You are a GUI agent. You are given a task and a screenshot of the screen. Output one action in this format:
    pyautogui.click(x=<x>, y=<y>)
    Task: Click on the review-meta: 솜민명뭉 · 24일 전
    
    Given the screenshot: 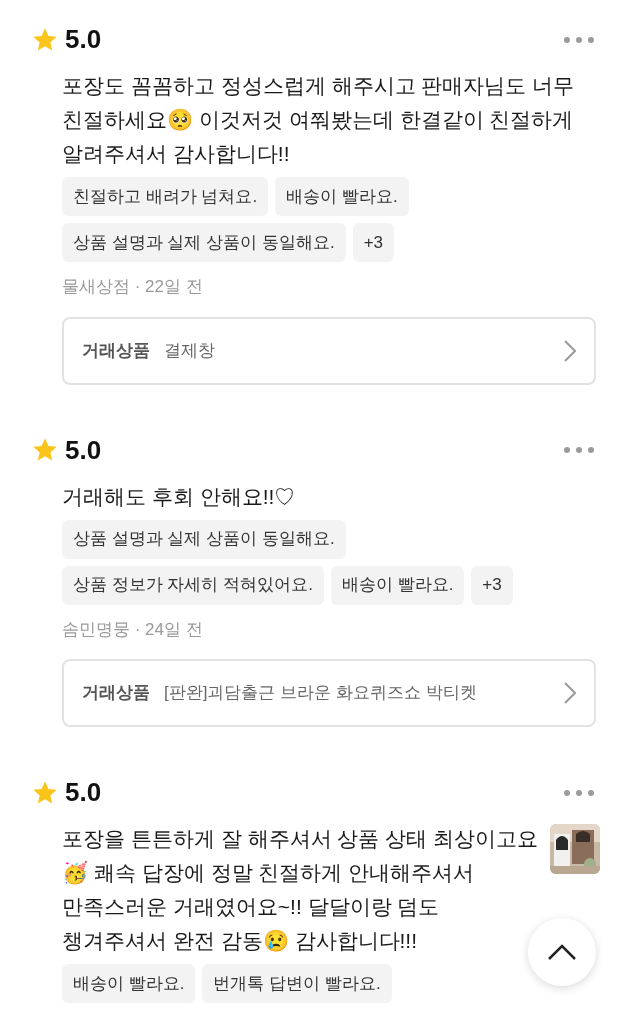 What is the action you would take?
    pyautogui.click(x=132, y=629)
    